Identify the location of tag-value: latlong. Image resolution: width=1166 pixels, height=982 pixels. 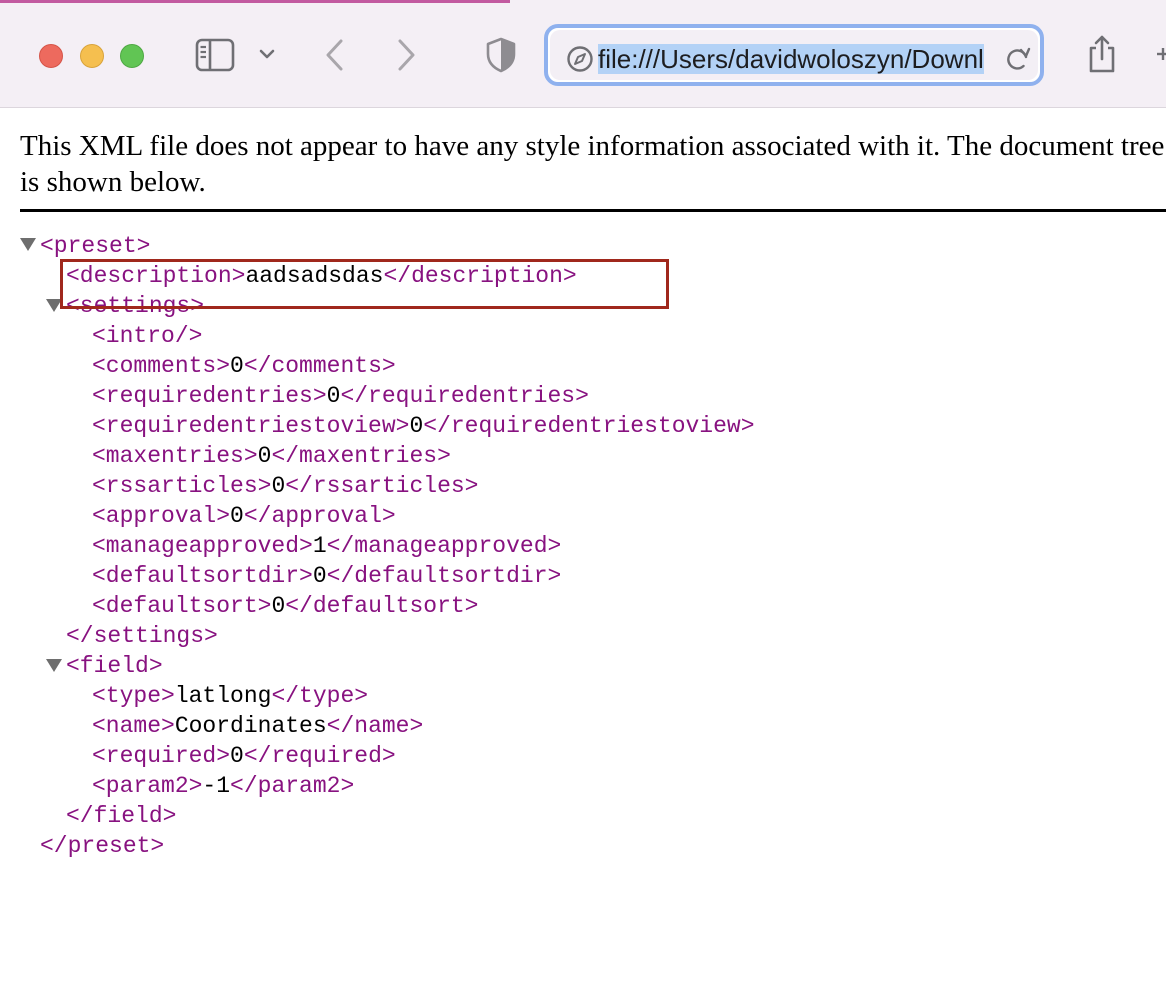
(223, 696).